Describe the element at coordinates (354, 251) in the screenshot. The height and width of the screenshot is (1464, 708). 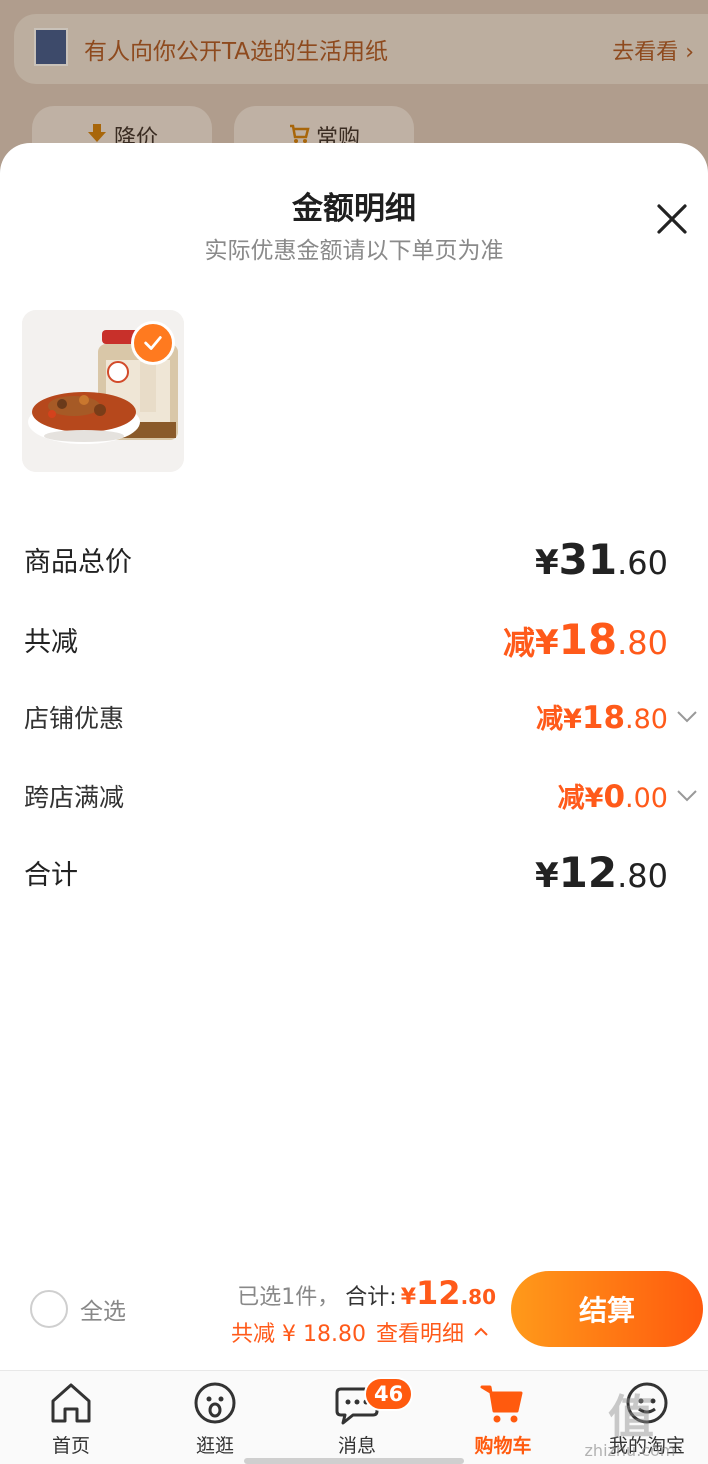
I see `sheet-subtitle: 实际优惠金额请以下单页为准` at that location.